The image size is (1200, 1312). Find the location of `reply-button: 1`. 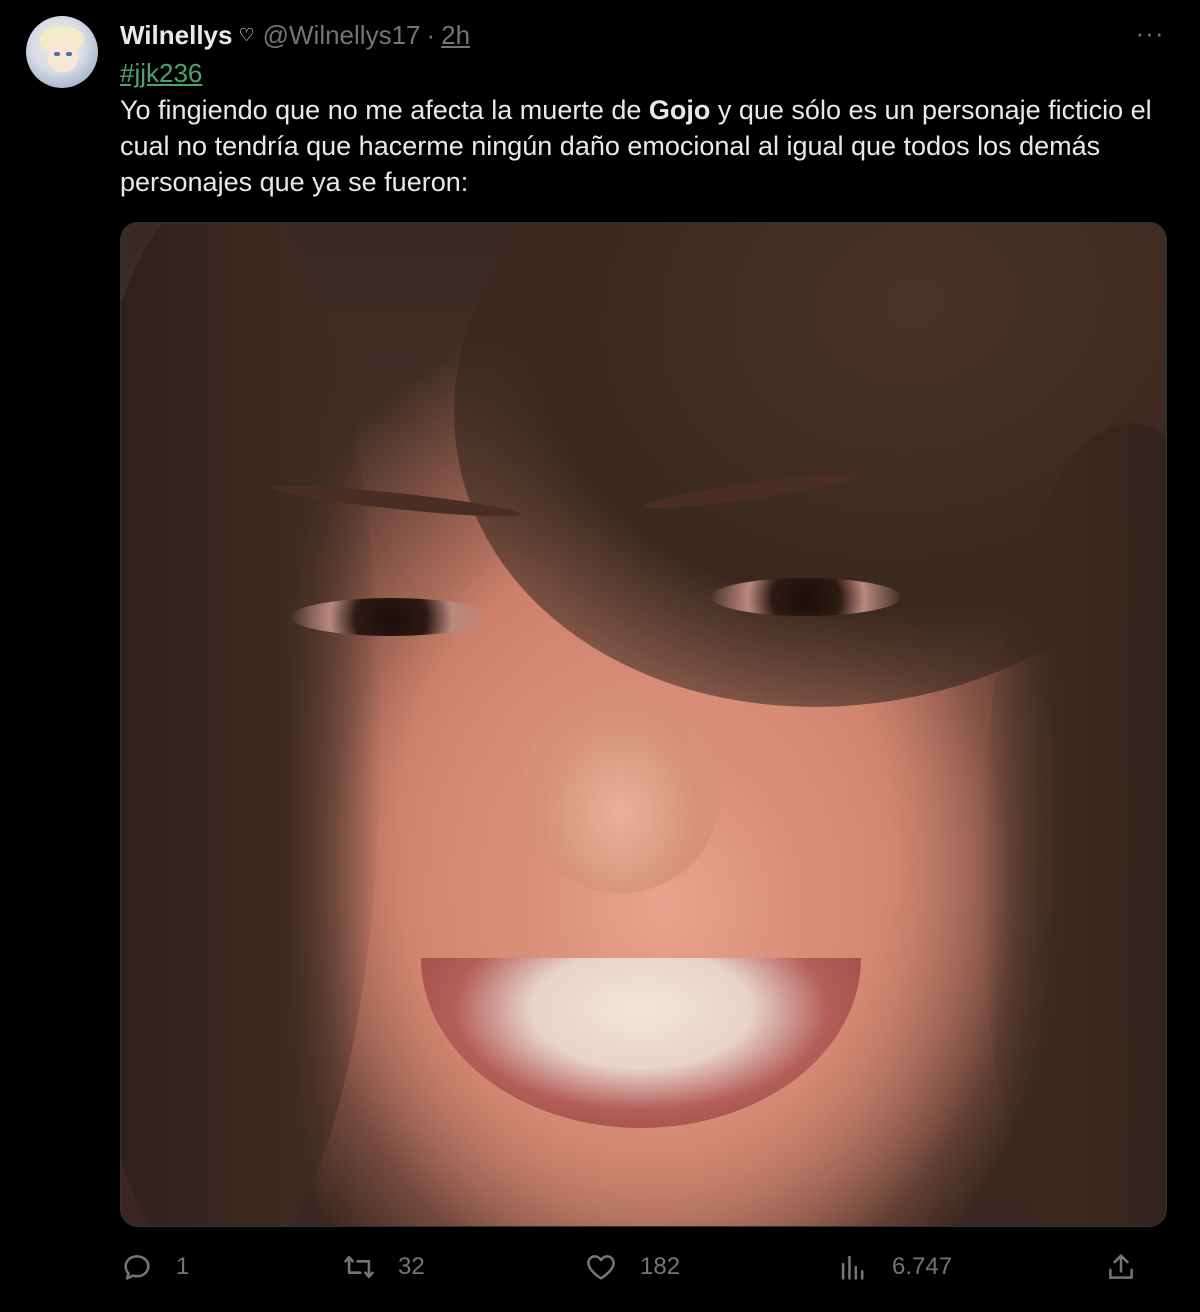

reply-button: 1 is located at coordinates (154, 1267).